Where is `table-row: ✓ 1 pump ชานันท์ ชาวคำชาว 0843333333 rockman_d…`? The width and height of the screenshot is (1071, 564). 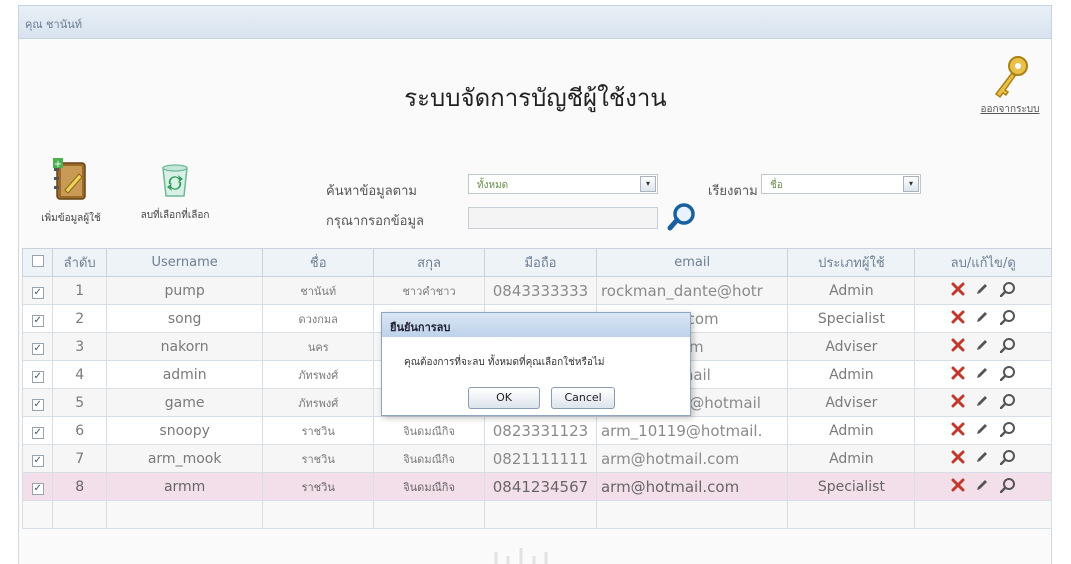 table-row: ✓ 1 pump ชานันท์ ชาวคำชาว 0843333333 rockman_d… is located at coordinates (536, 290).